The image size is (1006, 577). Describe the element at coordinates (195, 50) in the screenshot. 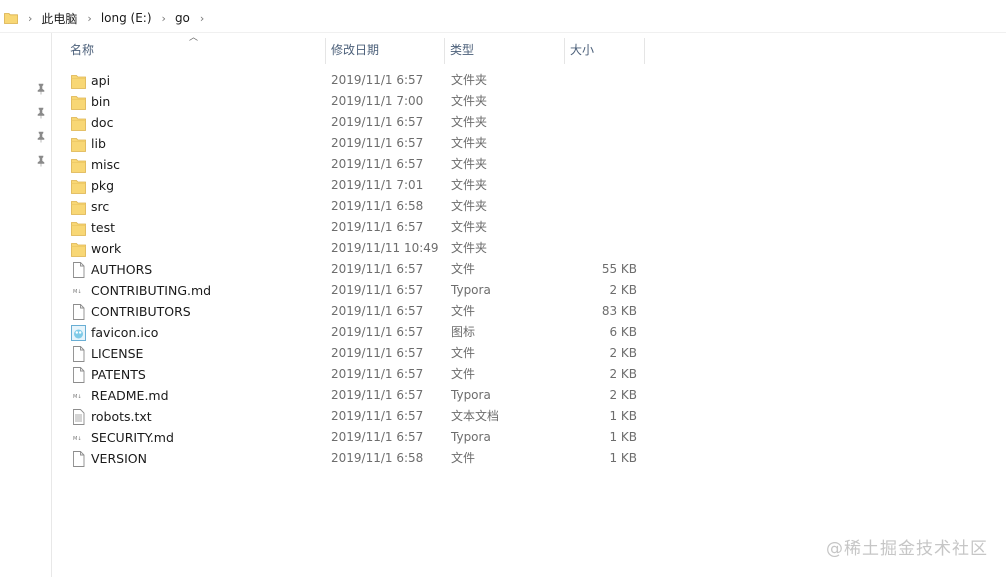

I see `column-header-name: 名称` at that location.